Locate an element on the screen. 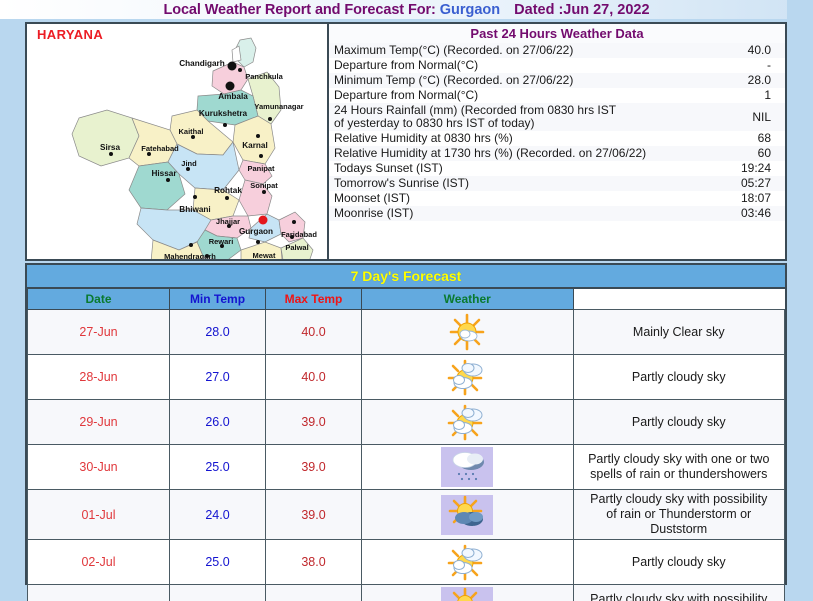 The height and width of the screenshot is (601, 813). forecast-header-row: Date Min Temp Max Temp Weather is located at coordinates (406, 299).